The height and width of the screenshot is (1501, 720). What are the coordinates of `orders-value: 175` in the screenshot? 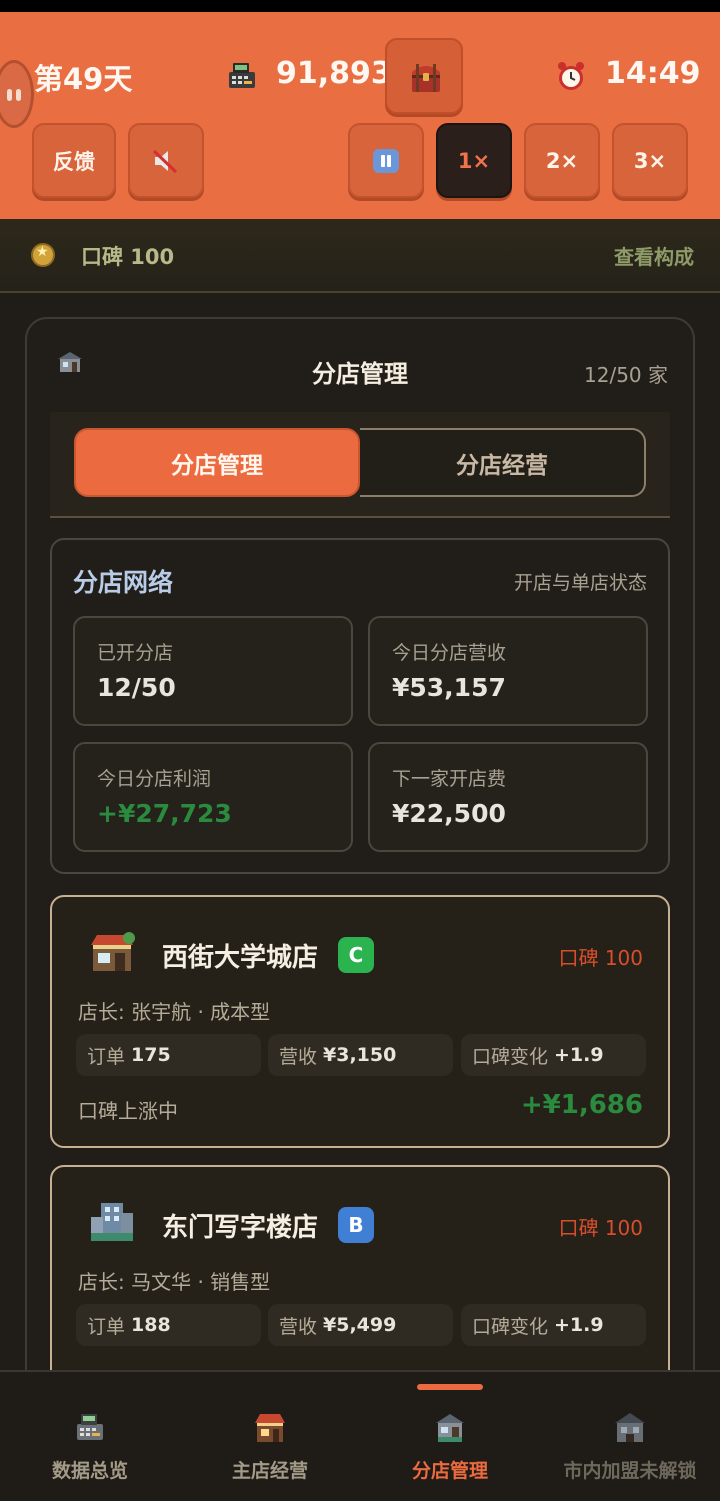 It's located at (151, 1055).